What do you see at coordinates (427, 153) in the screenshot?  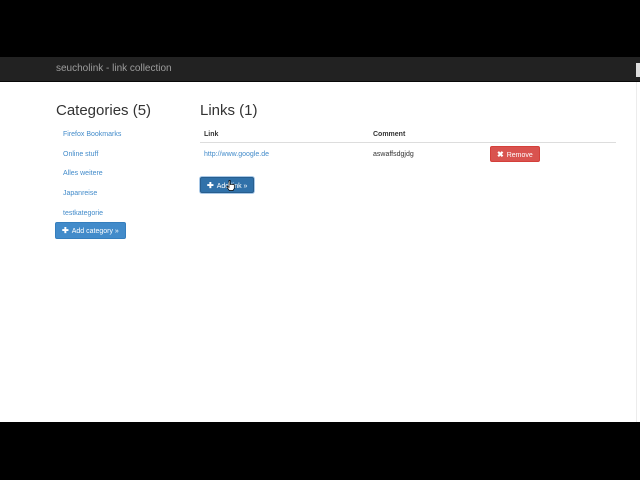 I see `comment-cell: aswaffsdgjdg` at bounding box center [427, 153].